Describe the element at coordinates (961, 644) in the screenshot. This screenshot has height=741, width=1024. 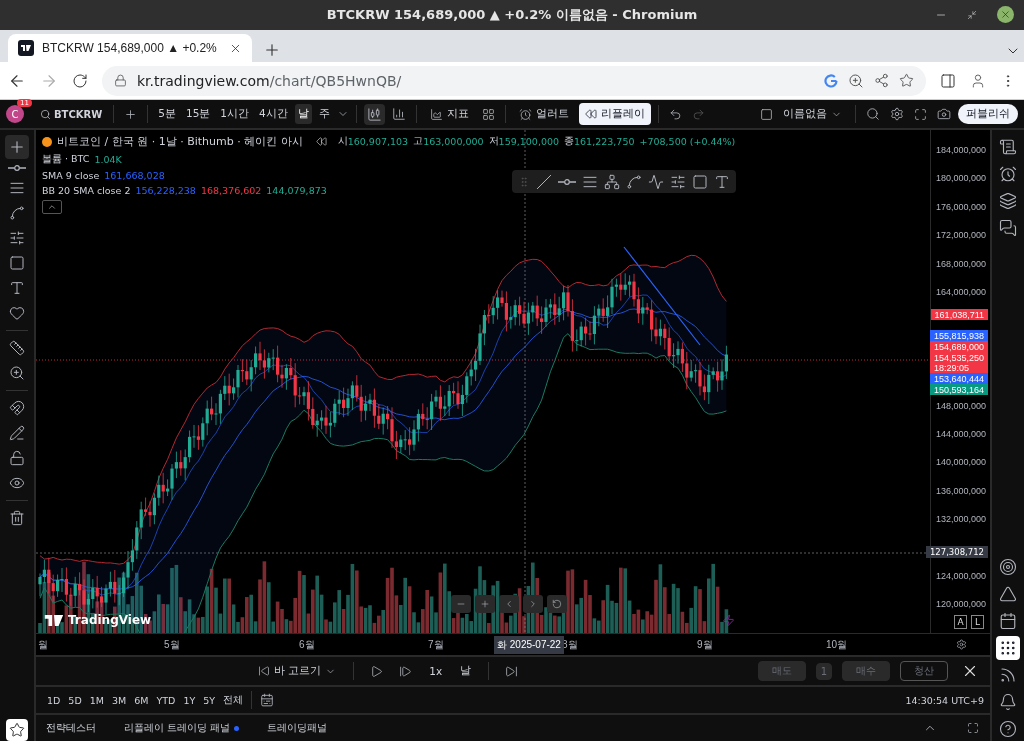
I see `settings-icon` at that location.